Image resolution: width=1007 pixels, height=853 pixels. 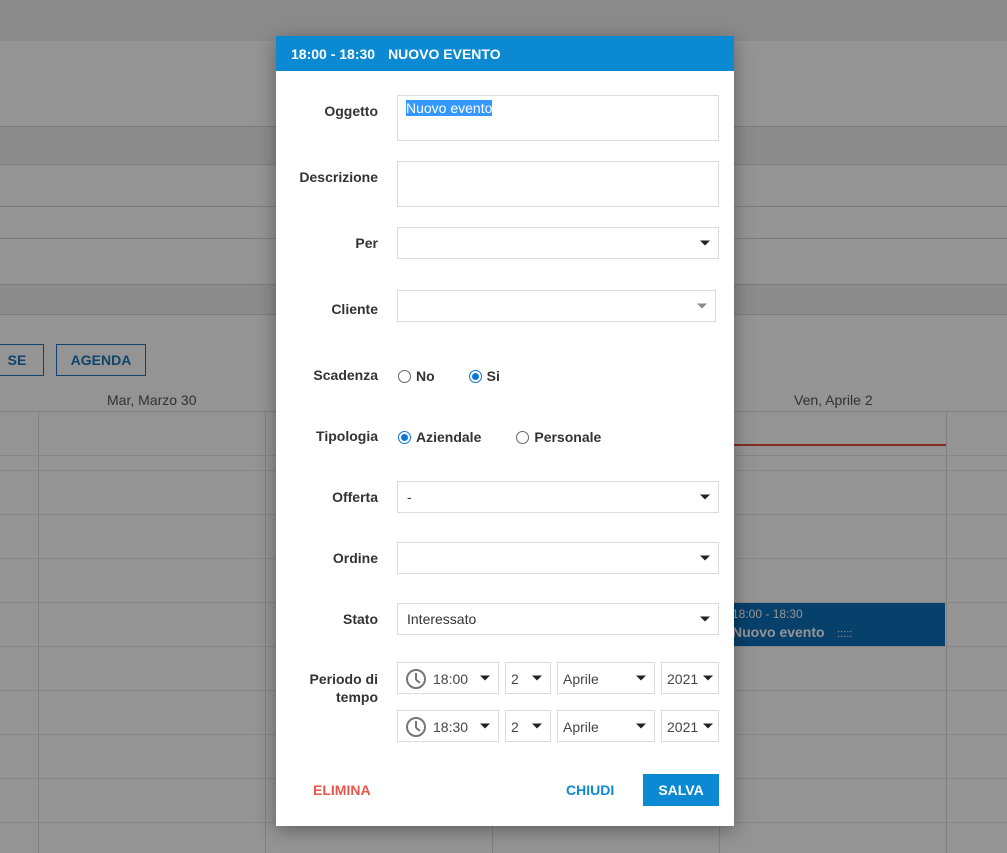 I want to click on start-month-select: Aprile, so click(x=606, y=678).